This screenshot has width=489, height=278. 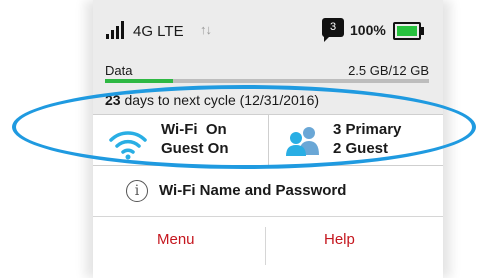 I want to click on battery-tip, so click(x=422, y=31).